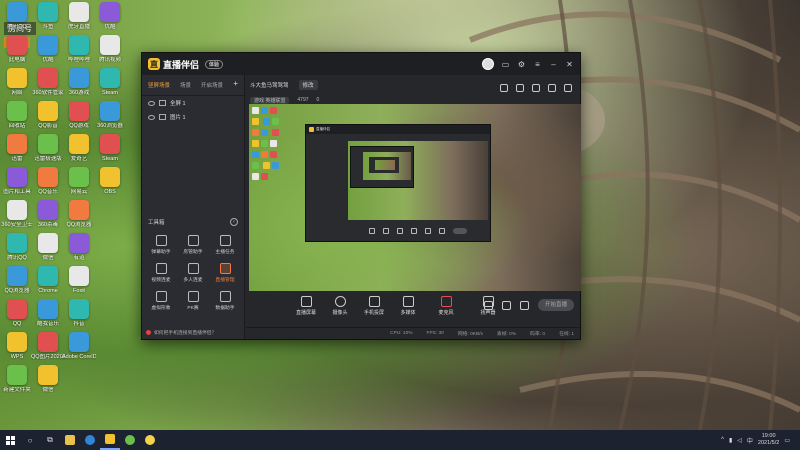  Describe the element at coordinates (270, 100) in the screenshot. I see `category-selector: 游戏 英雄联盟` at that location.